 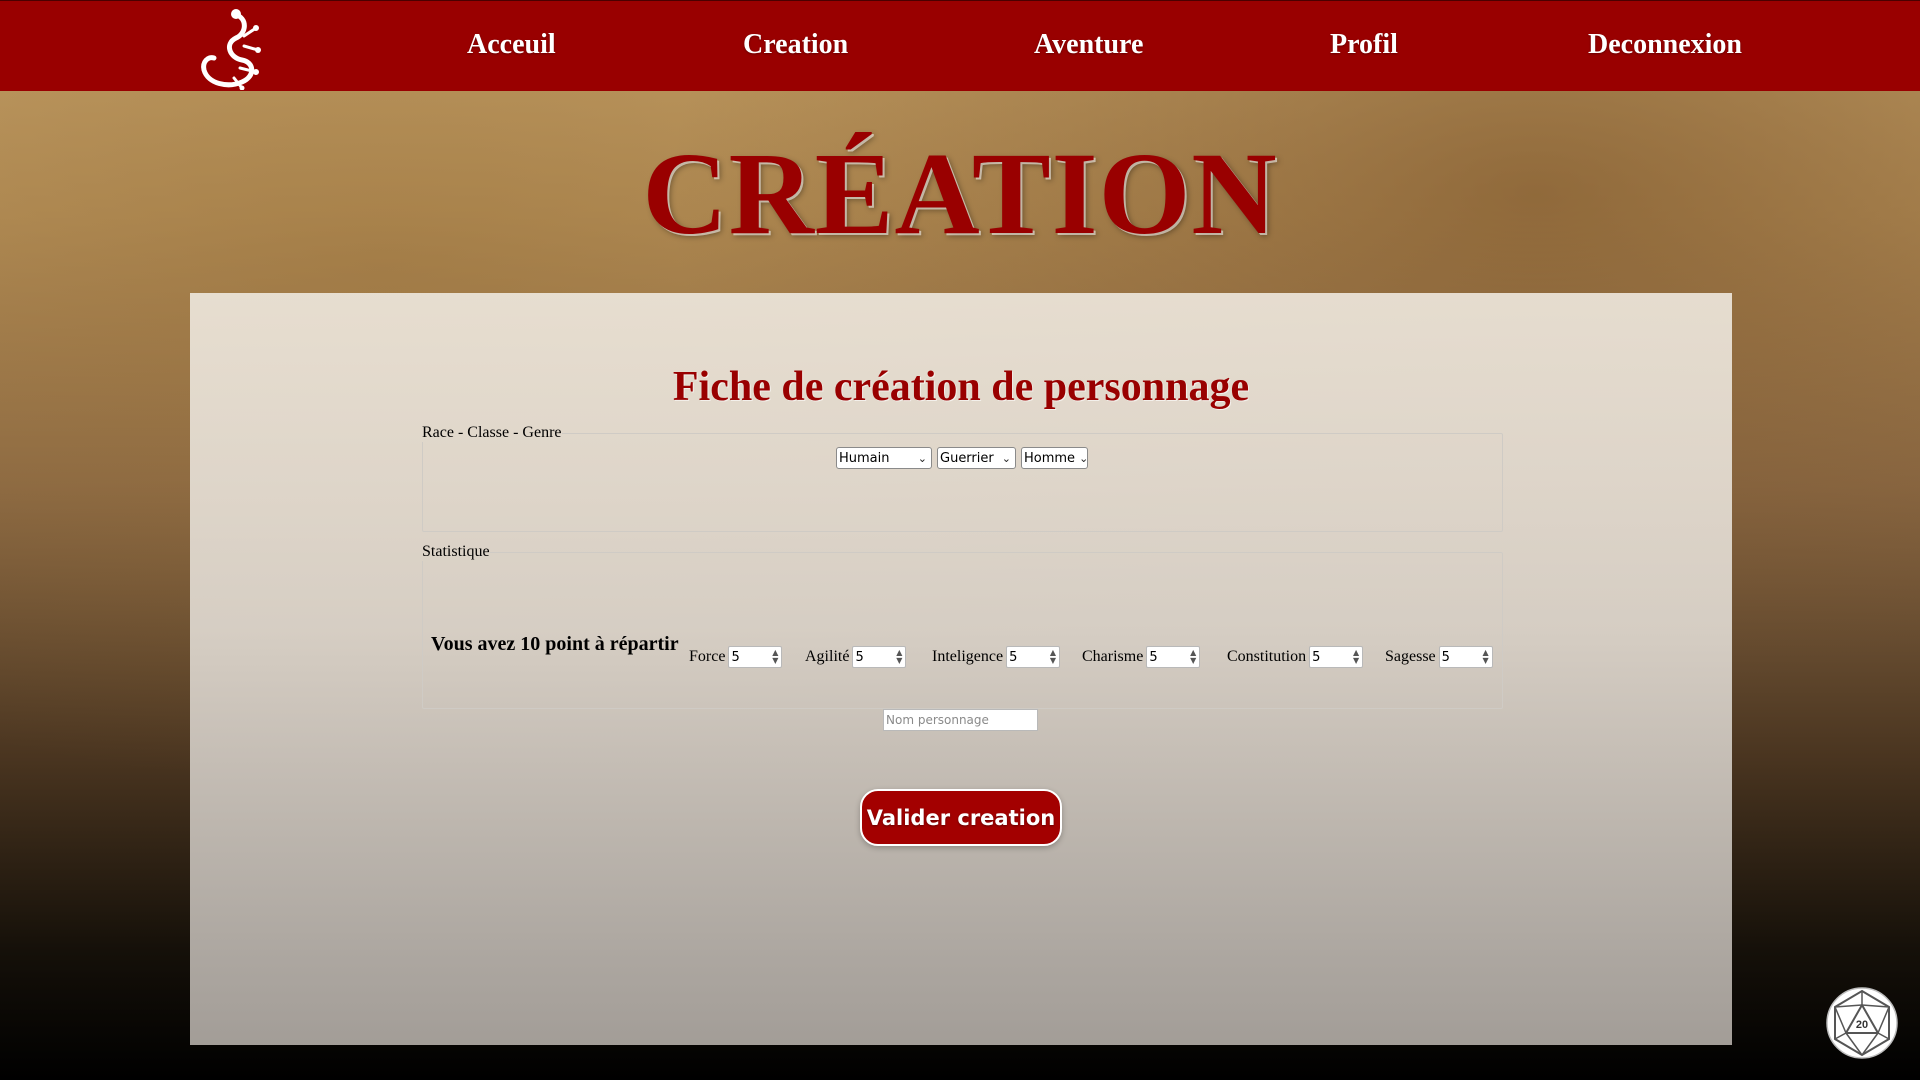 I want to click on gender-select: Homme ⌄, so click(x=1054, y=458).